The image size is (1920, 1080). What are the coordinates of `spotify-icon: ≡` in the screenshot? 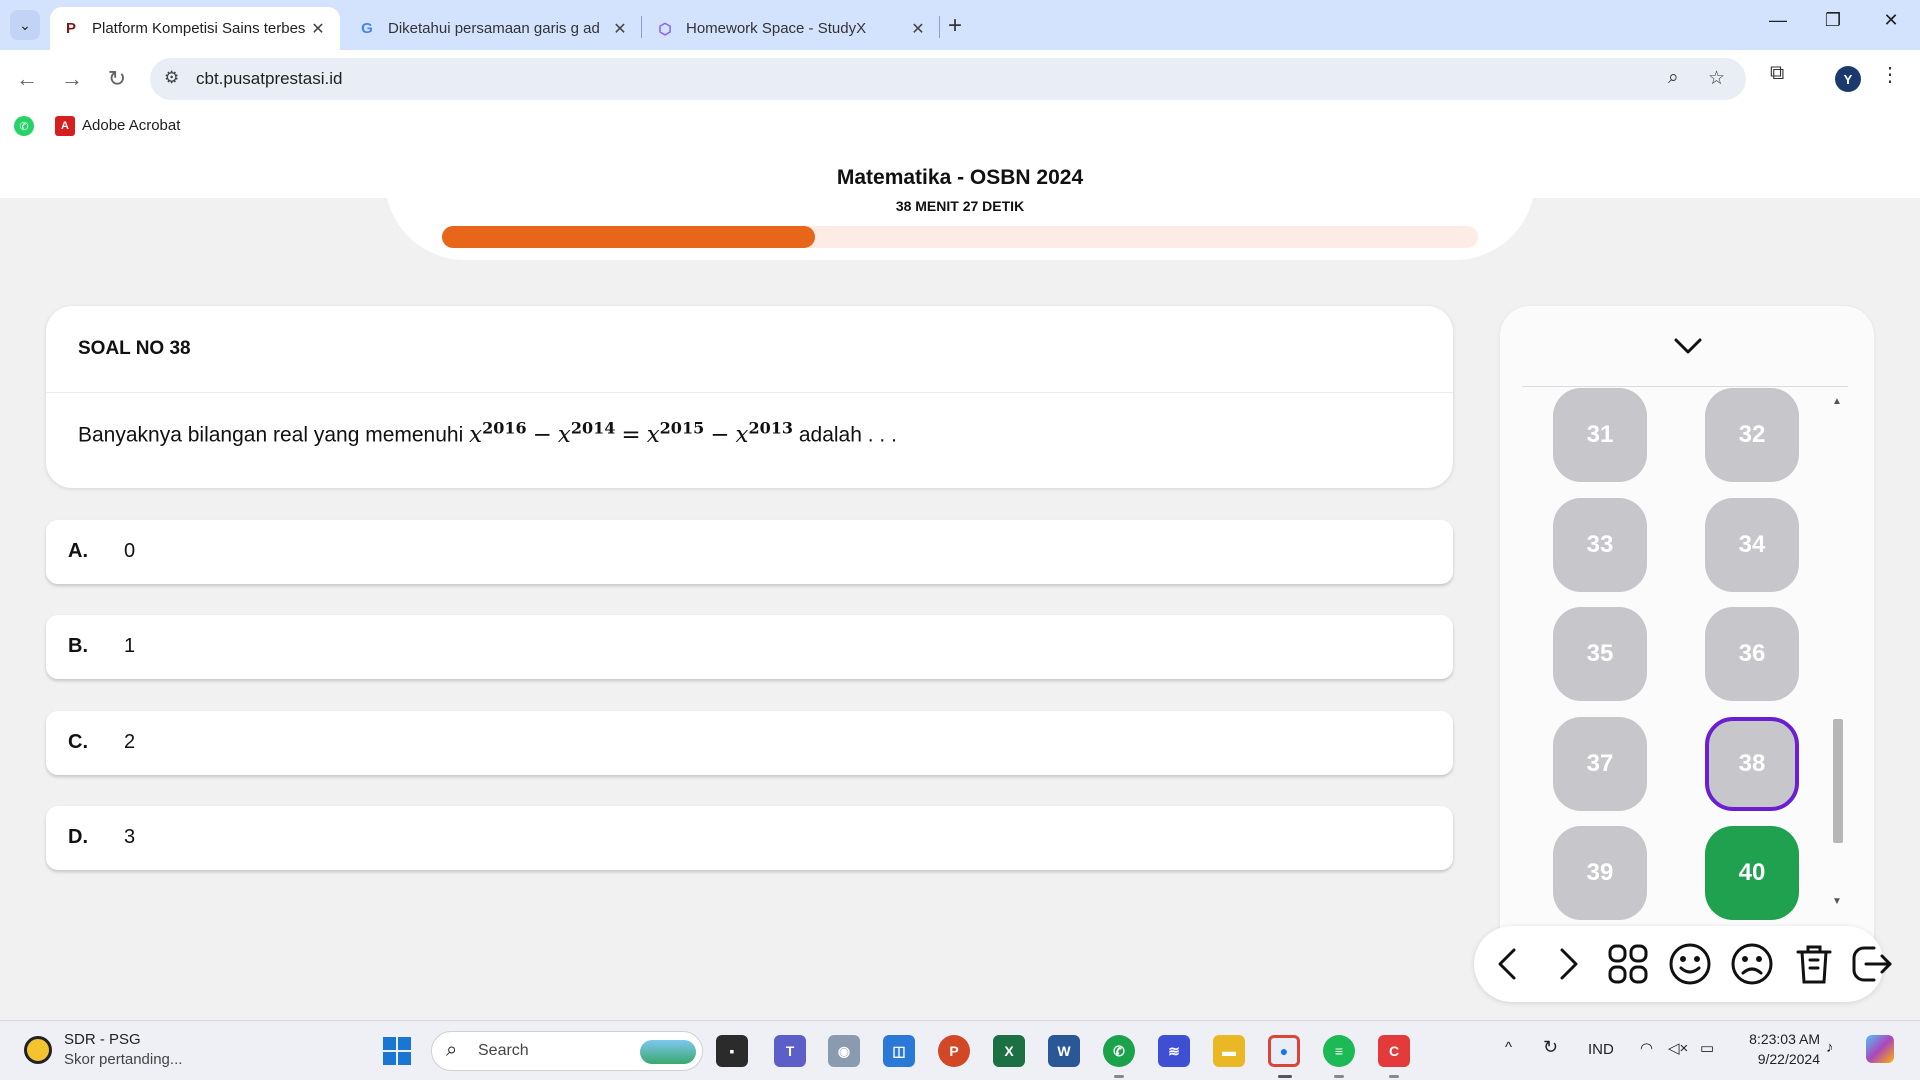 It's located at (1339, 1051).